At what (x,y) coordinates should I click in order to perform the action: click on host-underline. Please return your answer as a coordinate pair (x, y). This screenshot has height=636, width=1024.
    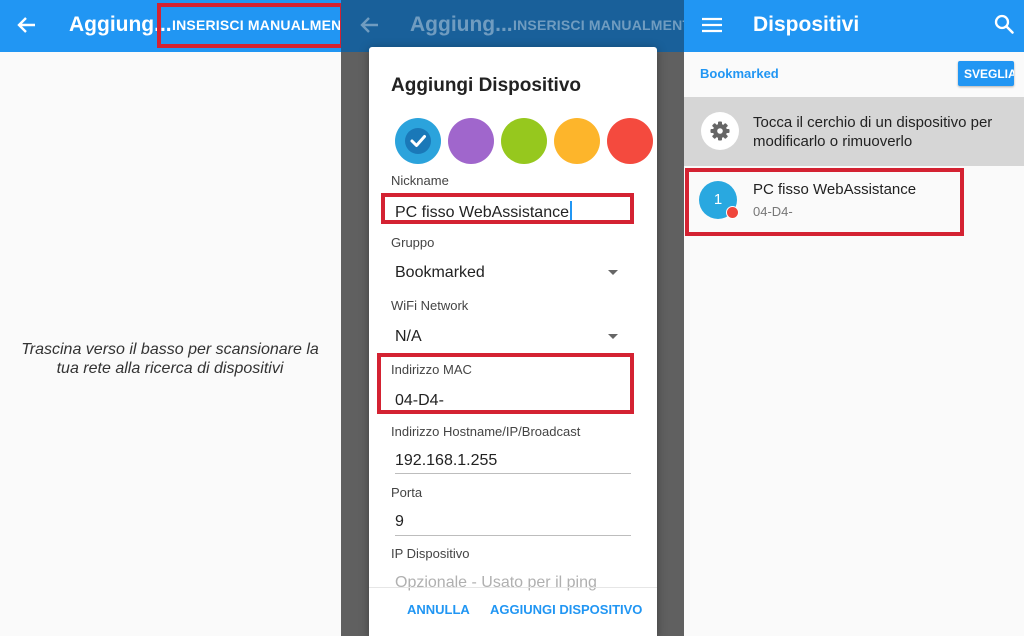
    Looking at the image, I should click on (513, 473).